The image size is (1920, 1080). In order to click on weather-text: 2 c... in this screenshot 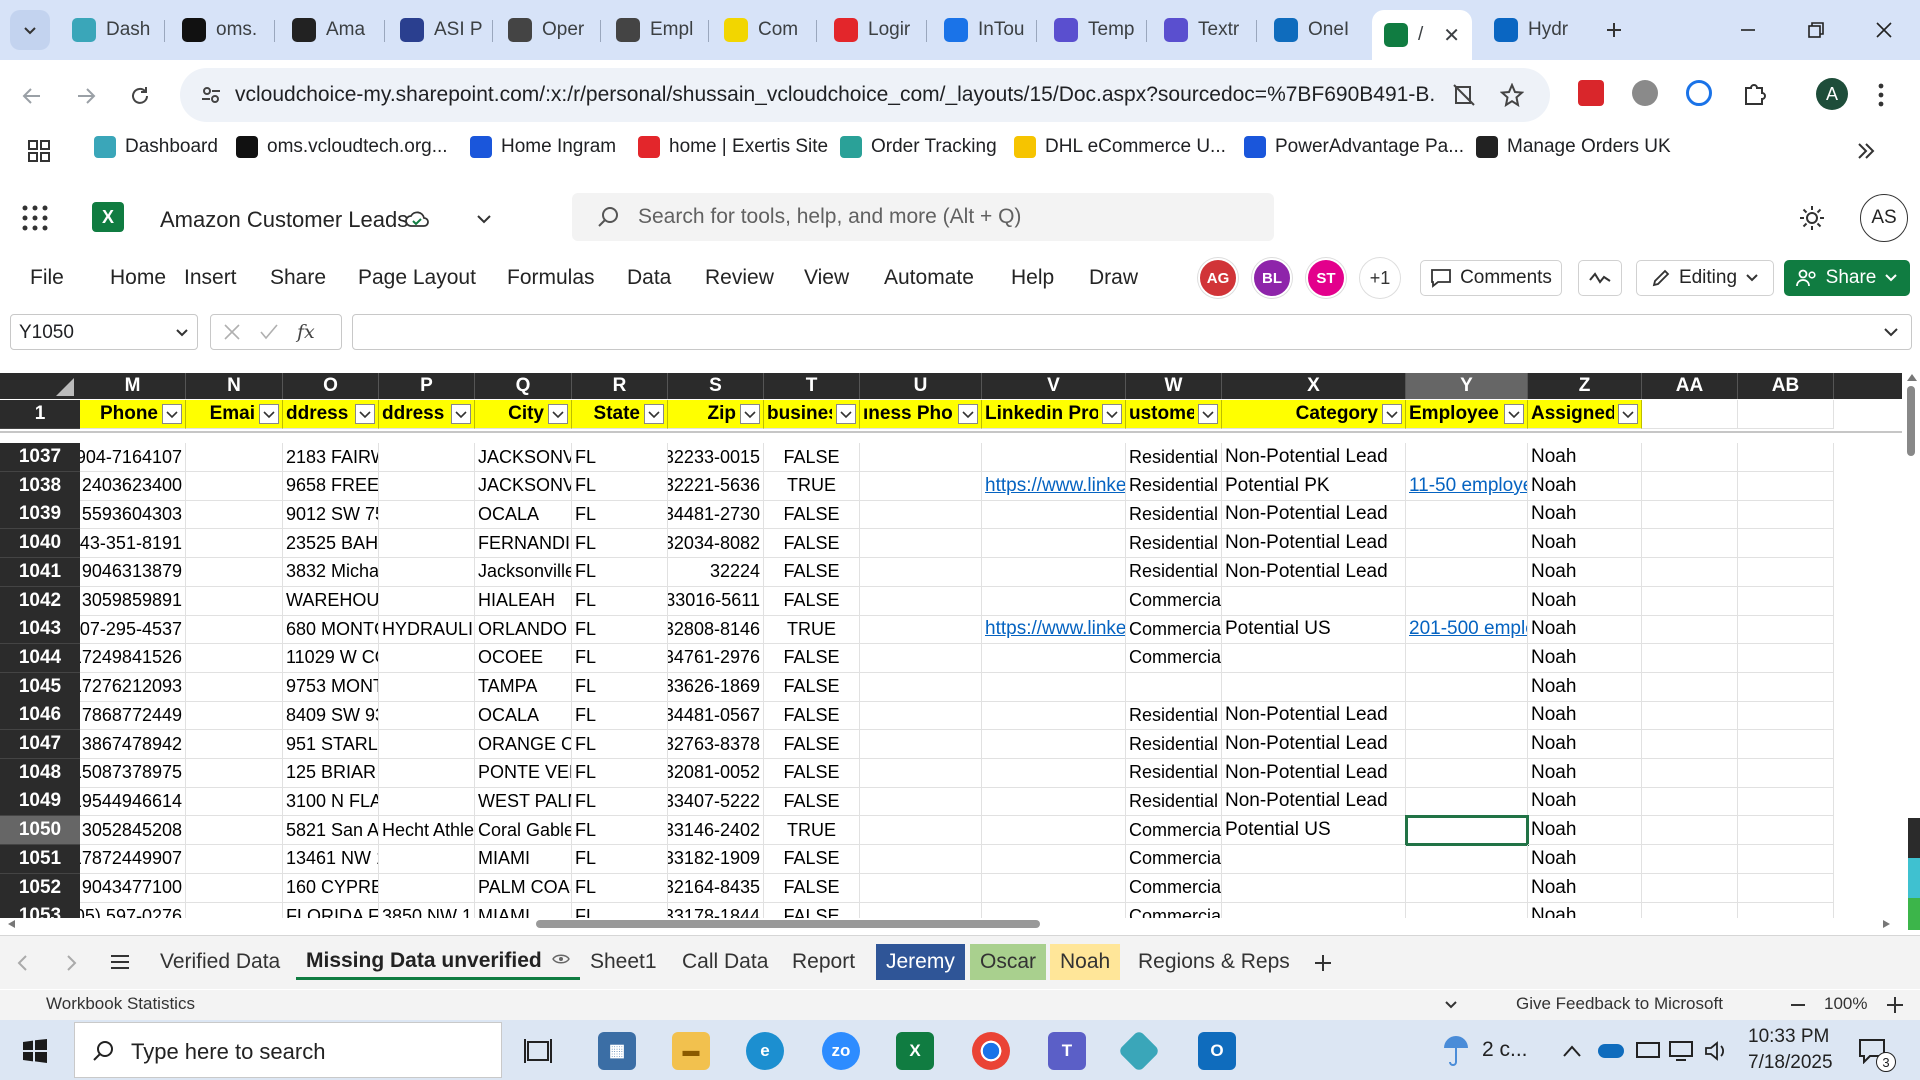, I will do `click(1505, 1050)`.